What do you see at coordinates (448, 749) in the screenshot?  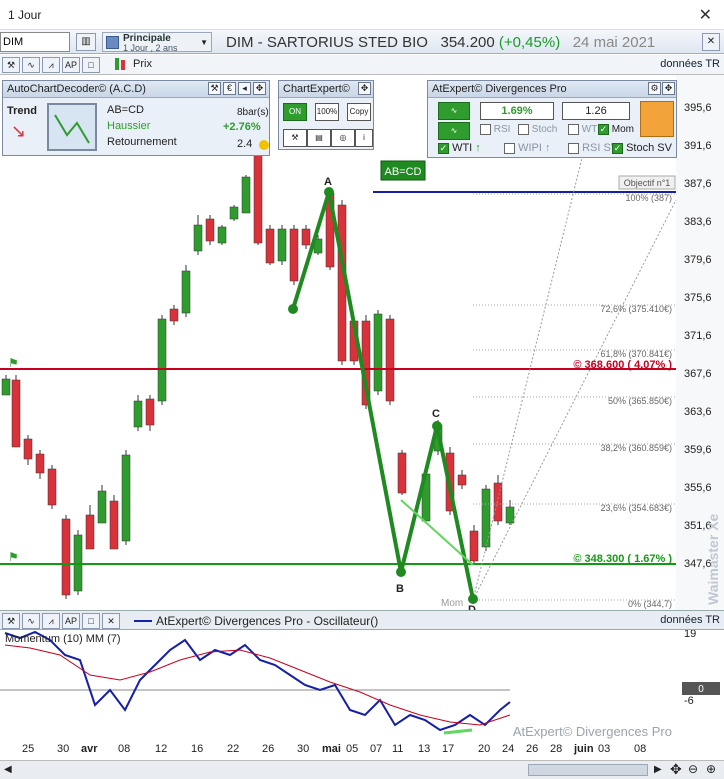 I see `x-axis-label: 17` at bounding box center [448, 749].